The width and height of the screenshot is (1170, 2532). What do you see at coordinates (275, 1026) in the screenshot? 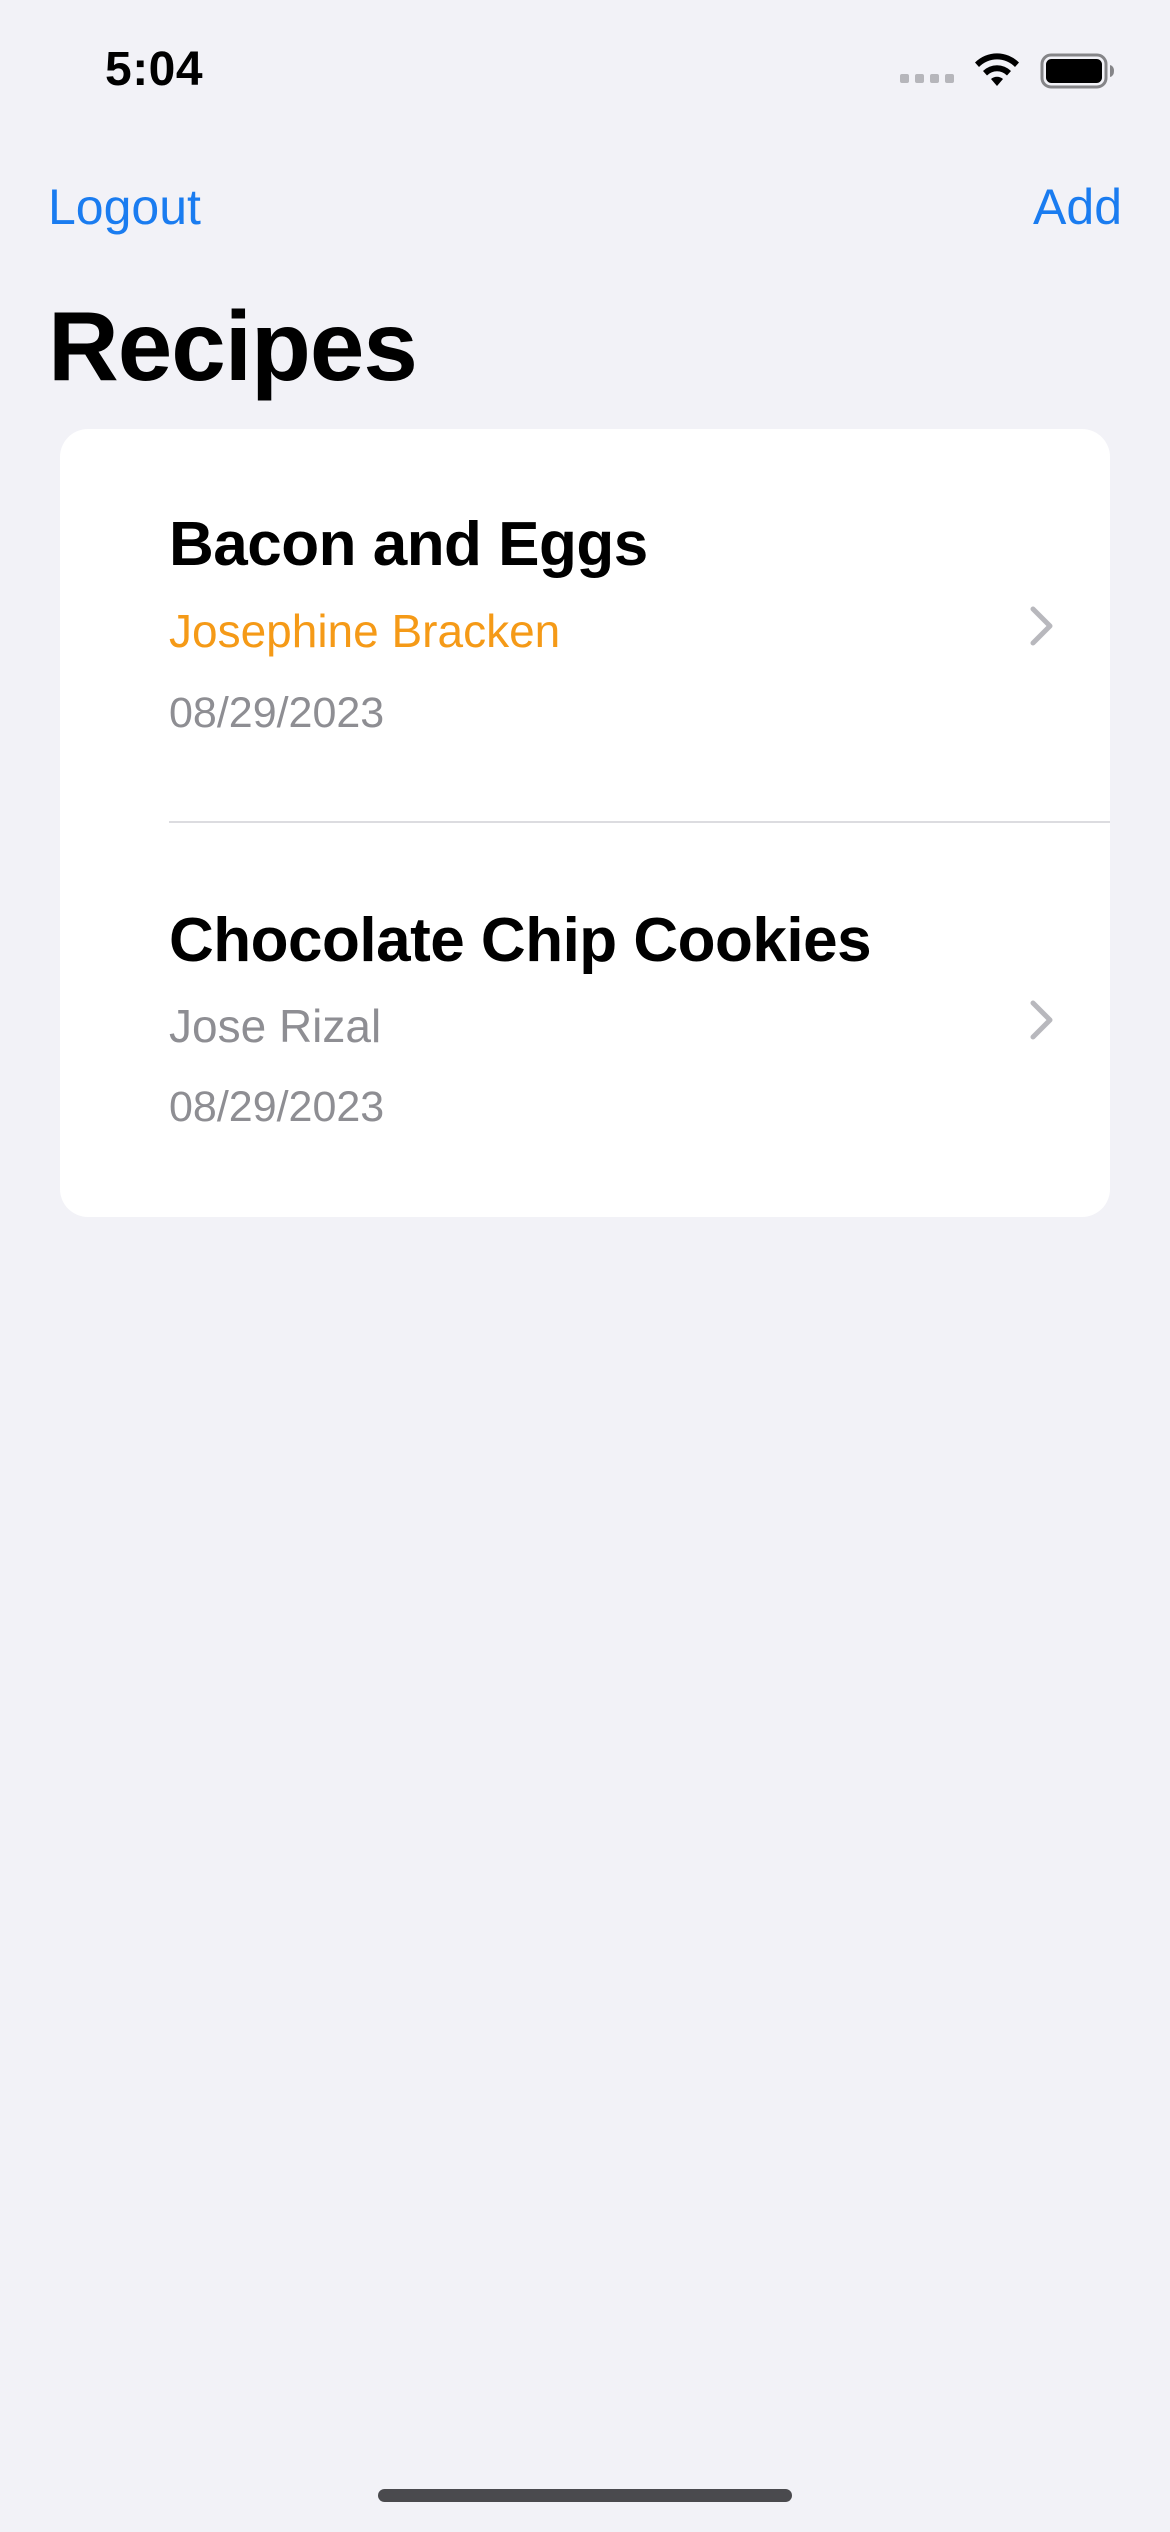
I see `recipe-author: Jose Rizal` at bounding box center [275, 1026].